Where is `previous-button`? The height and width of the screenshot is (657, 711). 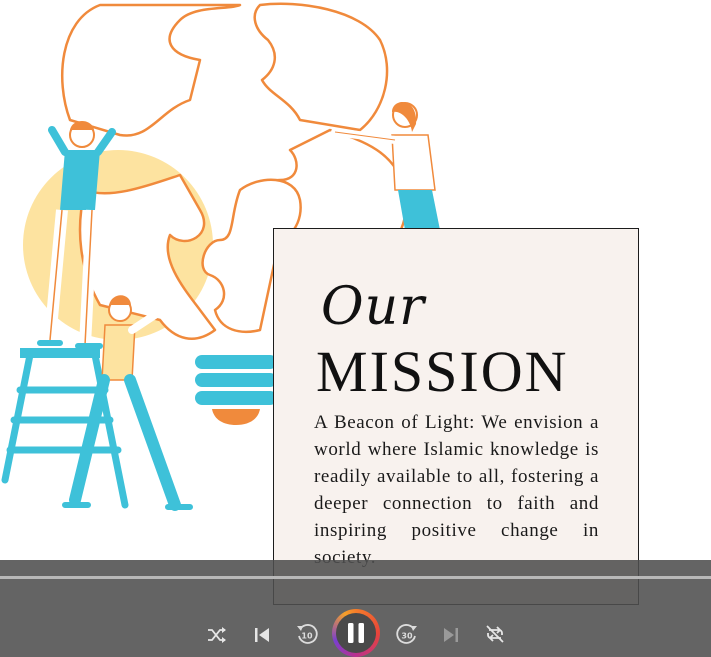
previous-button is located at coordinates (262, 635).